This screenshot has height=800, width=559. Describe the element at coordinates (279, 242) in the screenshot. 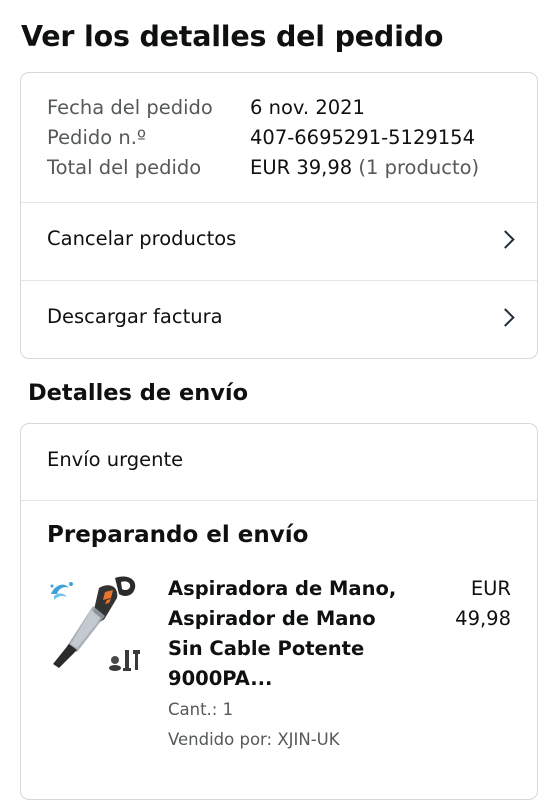

I see `cancel-products-row: Cancelar productos` at that location.